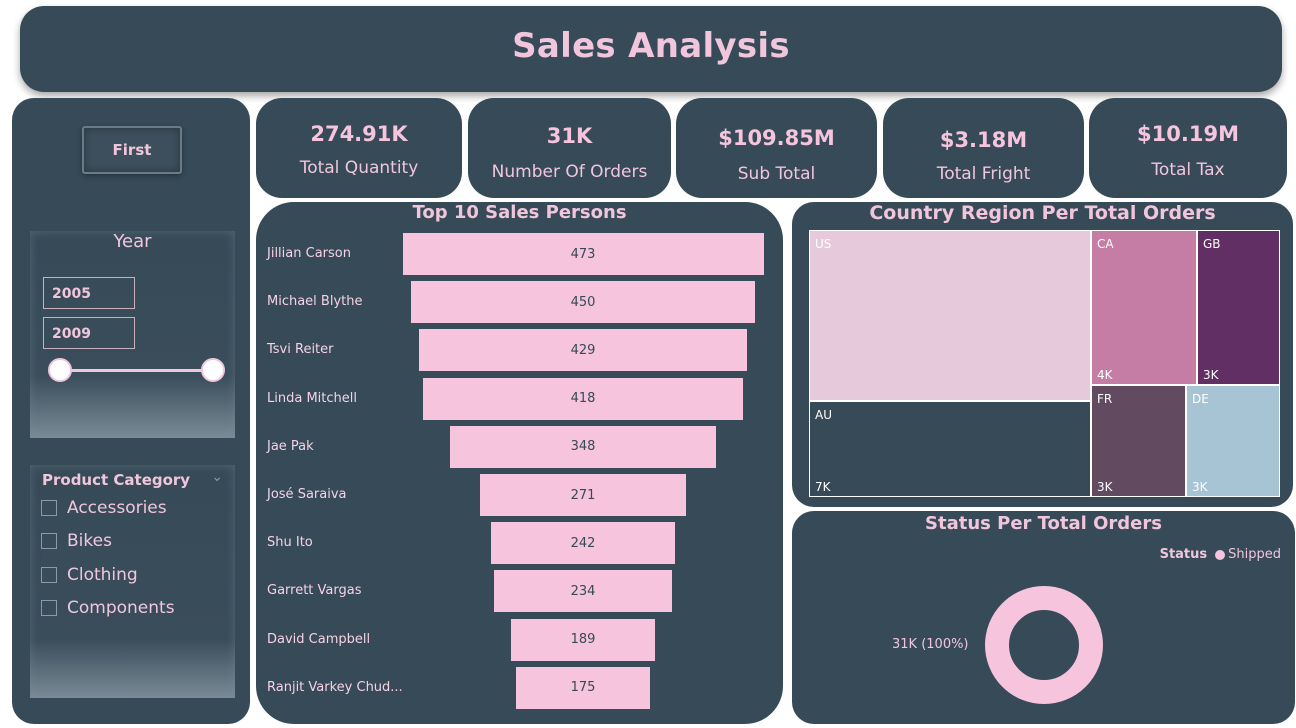 This screenshot has height=728, width=1296. I want to click on year-slider-start-handle, so click(60, 370).